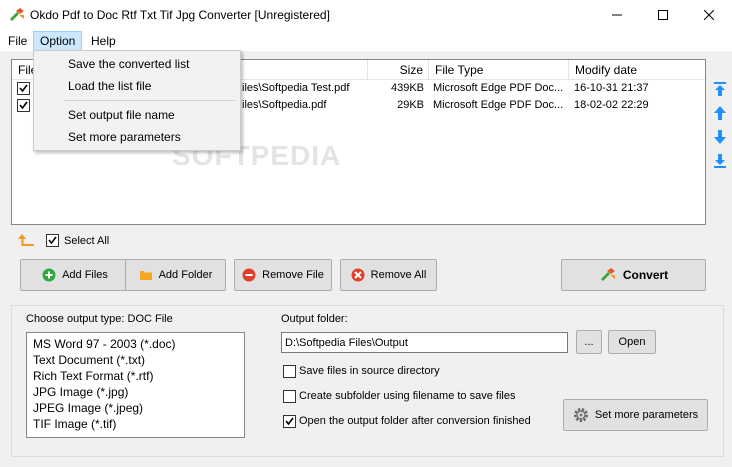  What do you see at coordinates (410, 105) in the screenshot?
I see `row-size: 29KB` at bounding box center [410, 105].